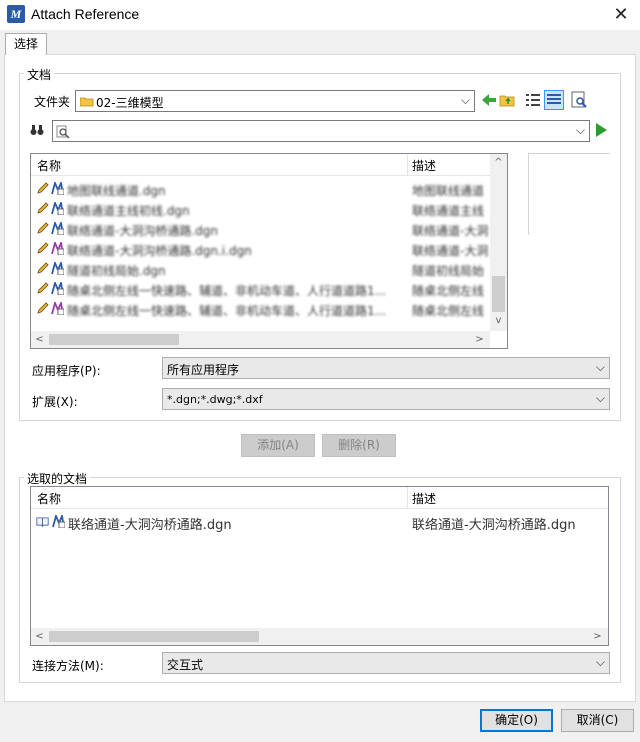 The height and width of the screenshot is (742, 640). I want to click on go-arrow-icon, so click(601, 130).